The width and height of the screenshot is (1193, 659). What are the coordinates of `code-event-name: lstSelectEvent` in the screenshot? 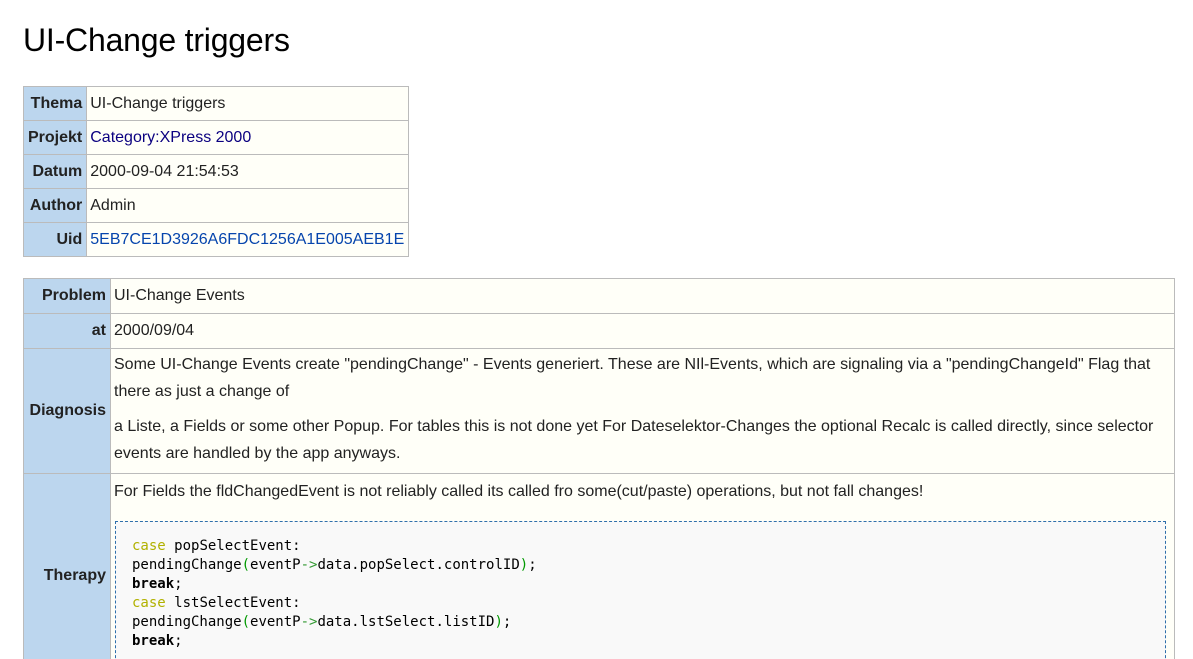 It's located at (233, 603).